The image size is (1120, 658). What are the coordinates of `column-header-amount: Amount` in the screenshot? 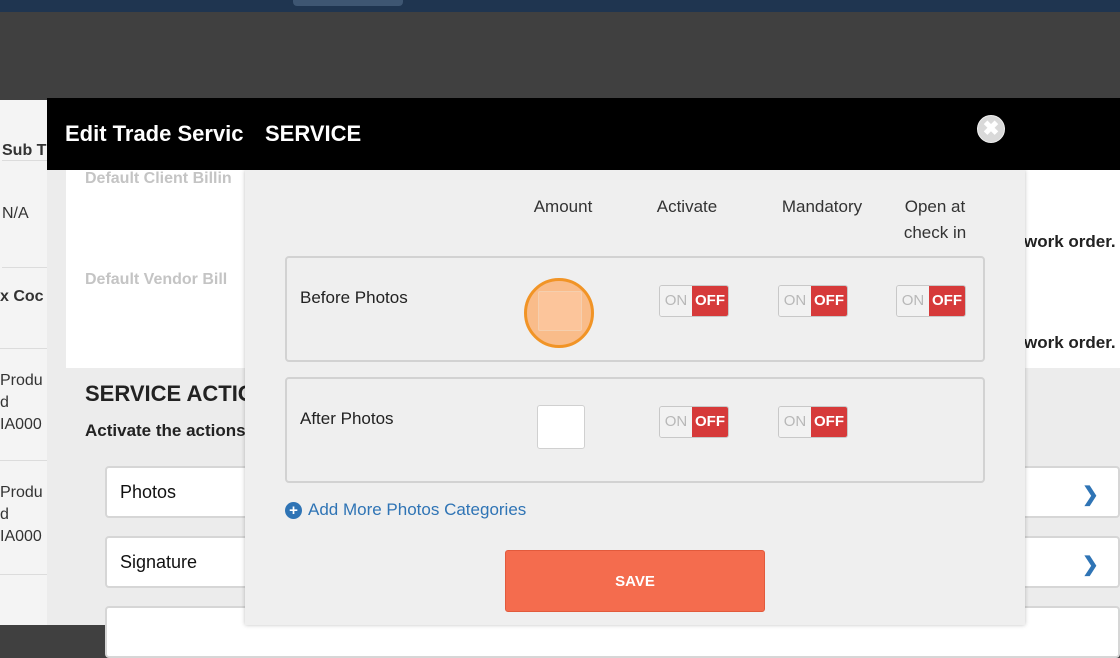 It's located at (563, 206).